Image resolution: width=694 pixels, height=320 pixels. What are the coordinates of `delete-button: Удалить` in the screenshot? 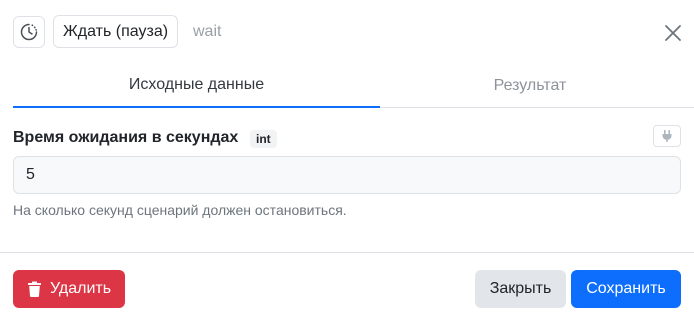 It's located at (69, 289).